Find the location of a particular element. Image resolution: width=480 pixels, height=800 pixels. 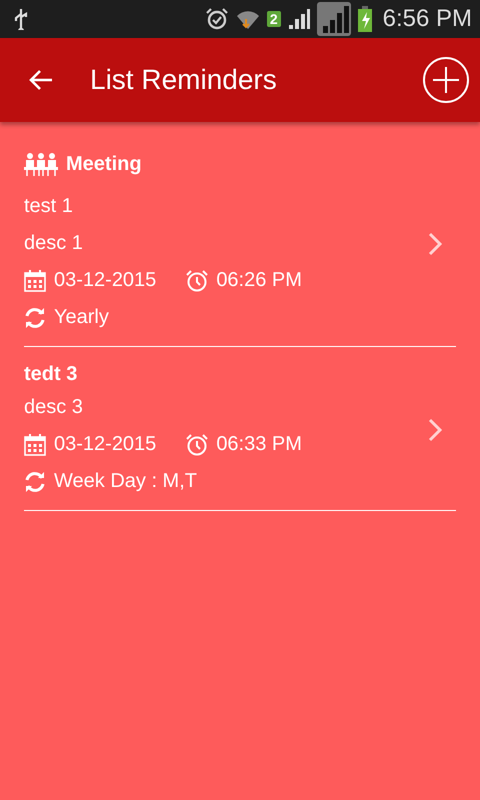

reminder-title: Meeting is located at coordinates (104, 164).